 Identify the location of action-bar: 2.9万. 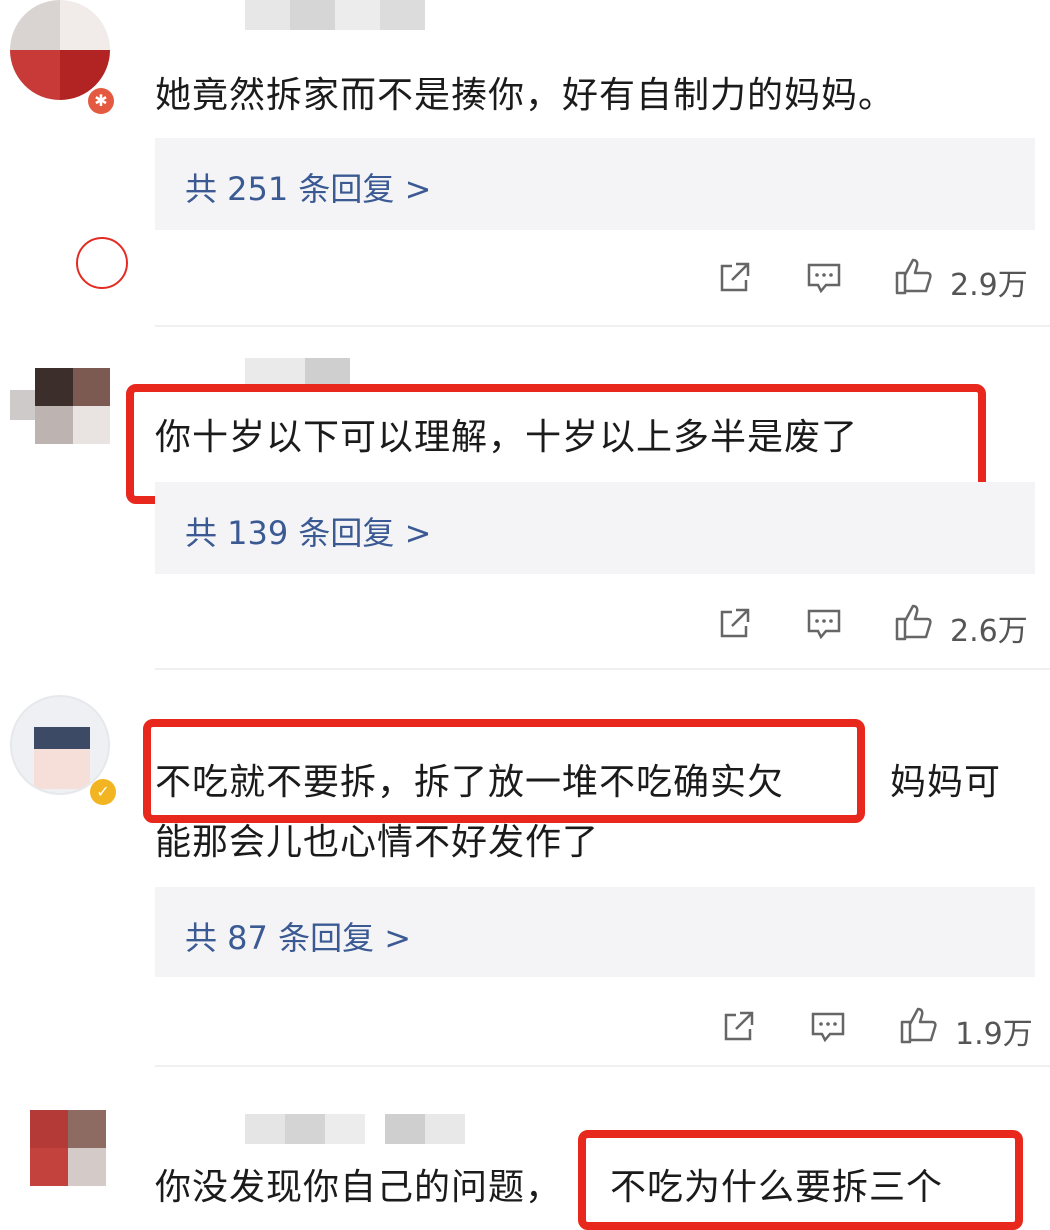
(525, 278).